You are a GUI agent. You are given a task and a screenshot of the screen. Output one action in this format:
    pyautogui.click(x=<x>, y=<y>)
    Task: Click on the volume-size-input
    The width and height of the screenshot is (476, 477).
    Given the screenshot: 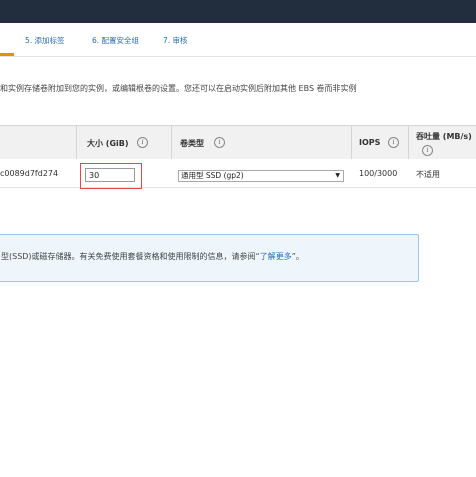 What is the action you would take?
    pyautogui.click(x=110, y=175)
    